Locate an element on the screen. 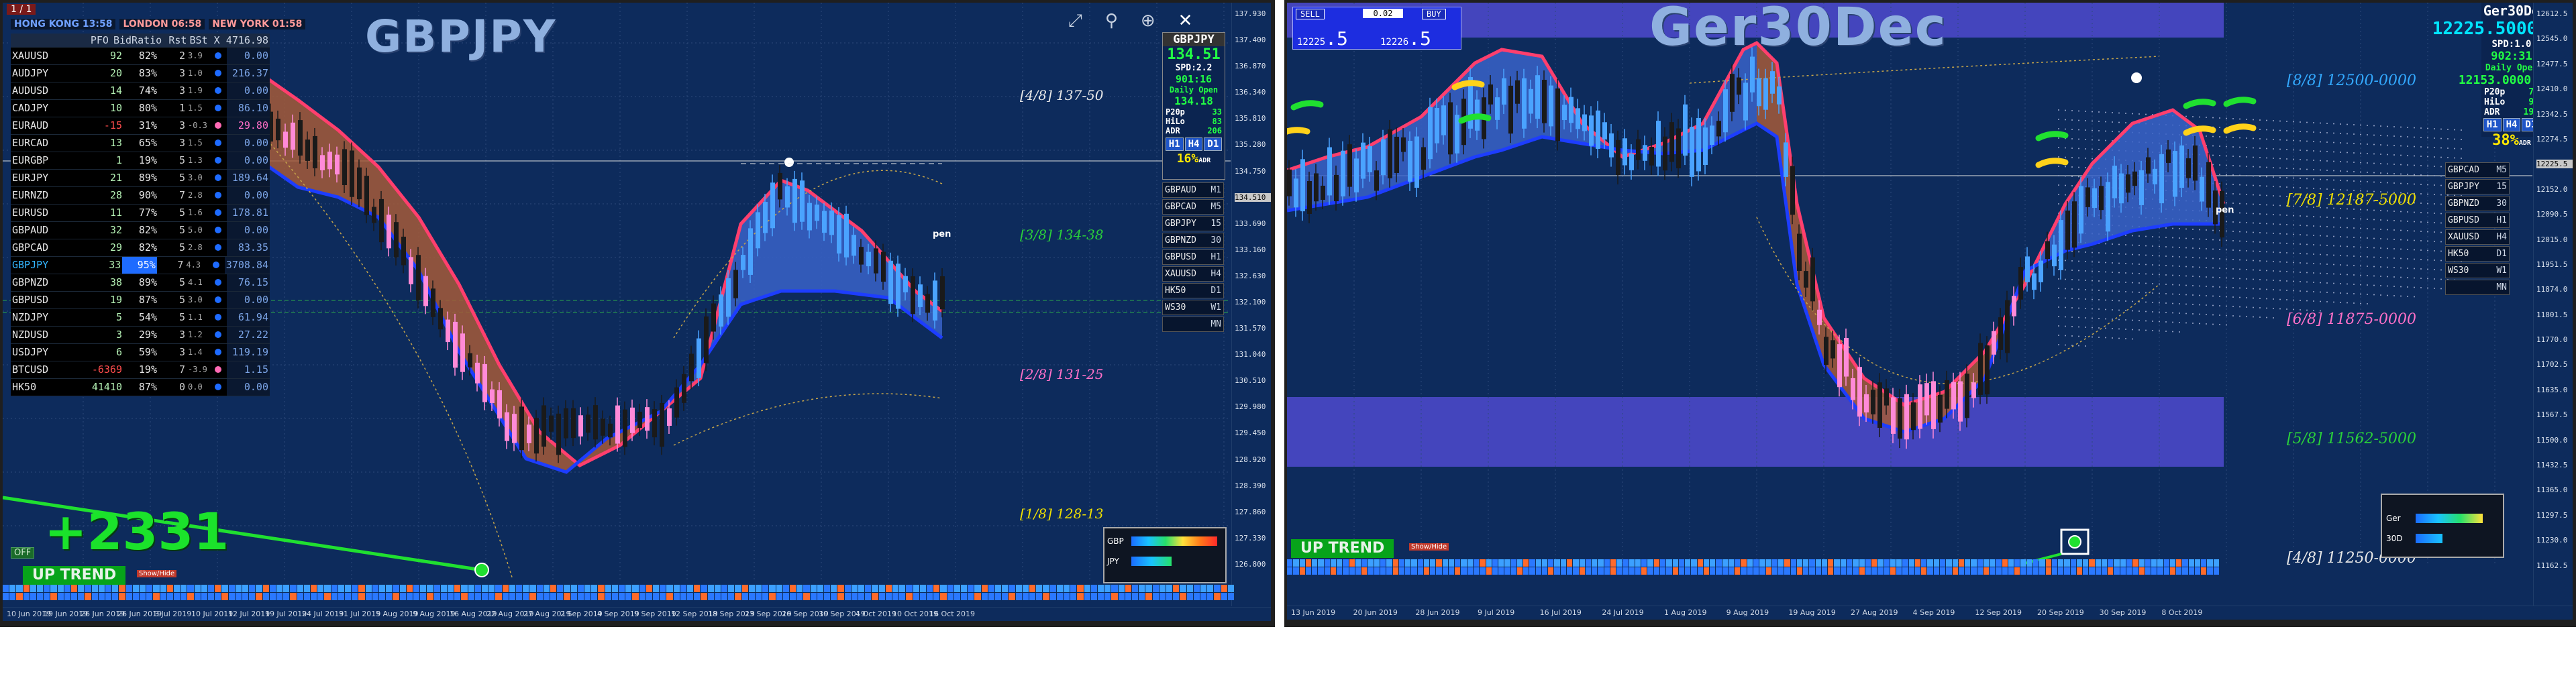  table-row: EURAUD -15 31% 3 -0.3 29.80 is located at coordinates (140, 126).